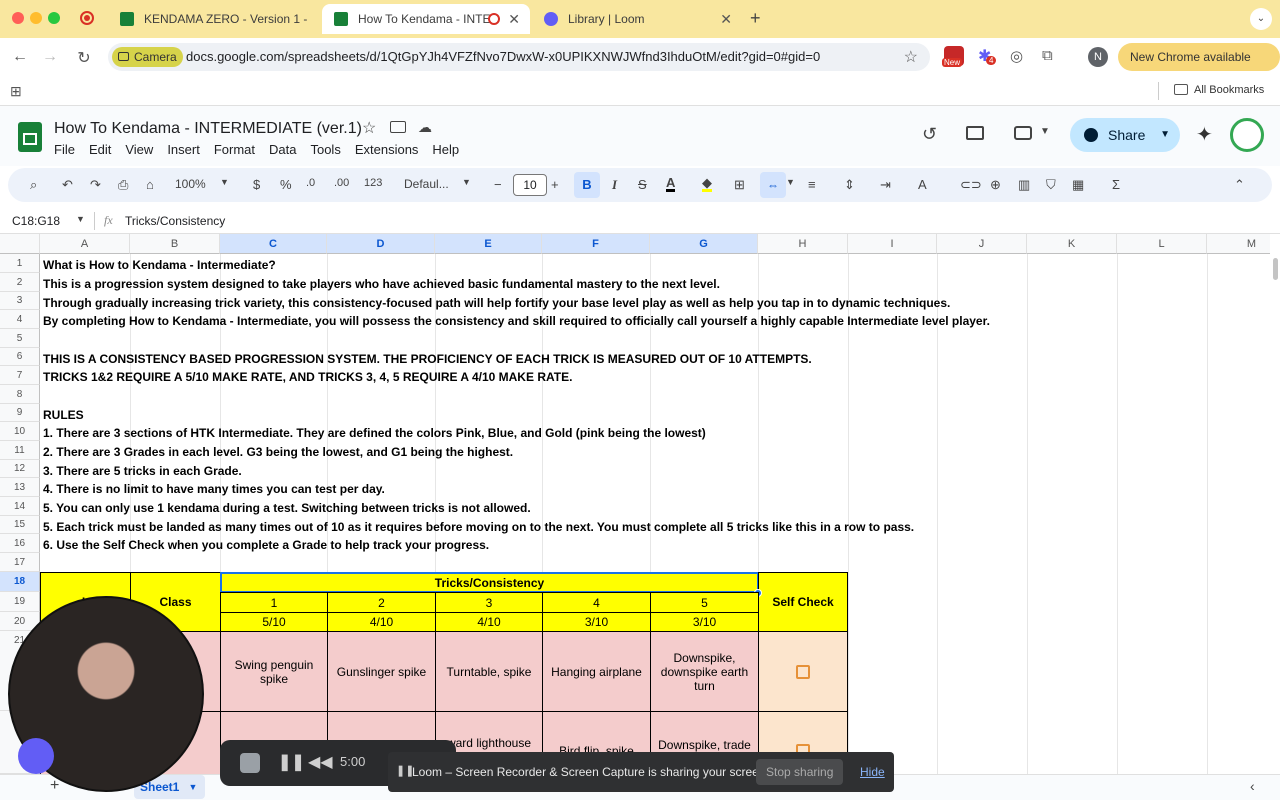  I want to click on trick-cell: Turntable, spike, so click(489, 671).